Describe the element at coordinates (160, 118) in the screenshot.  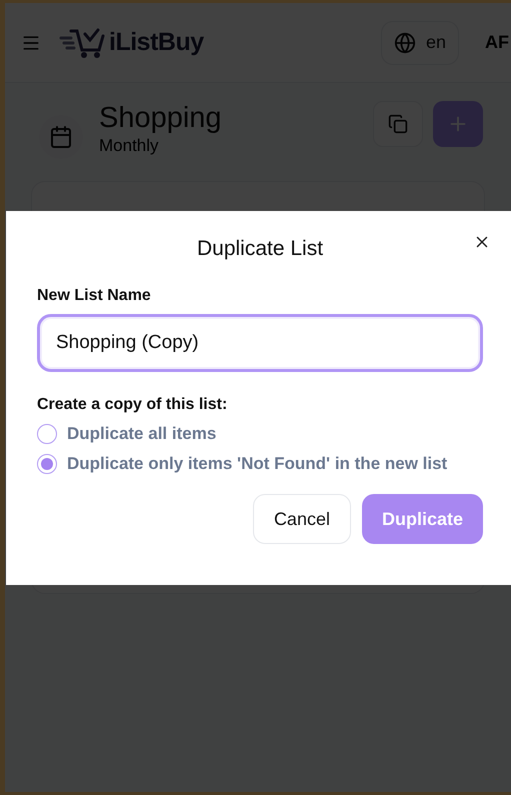
I see `list-title: Shopping` at that location.